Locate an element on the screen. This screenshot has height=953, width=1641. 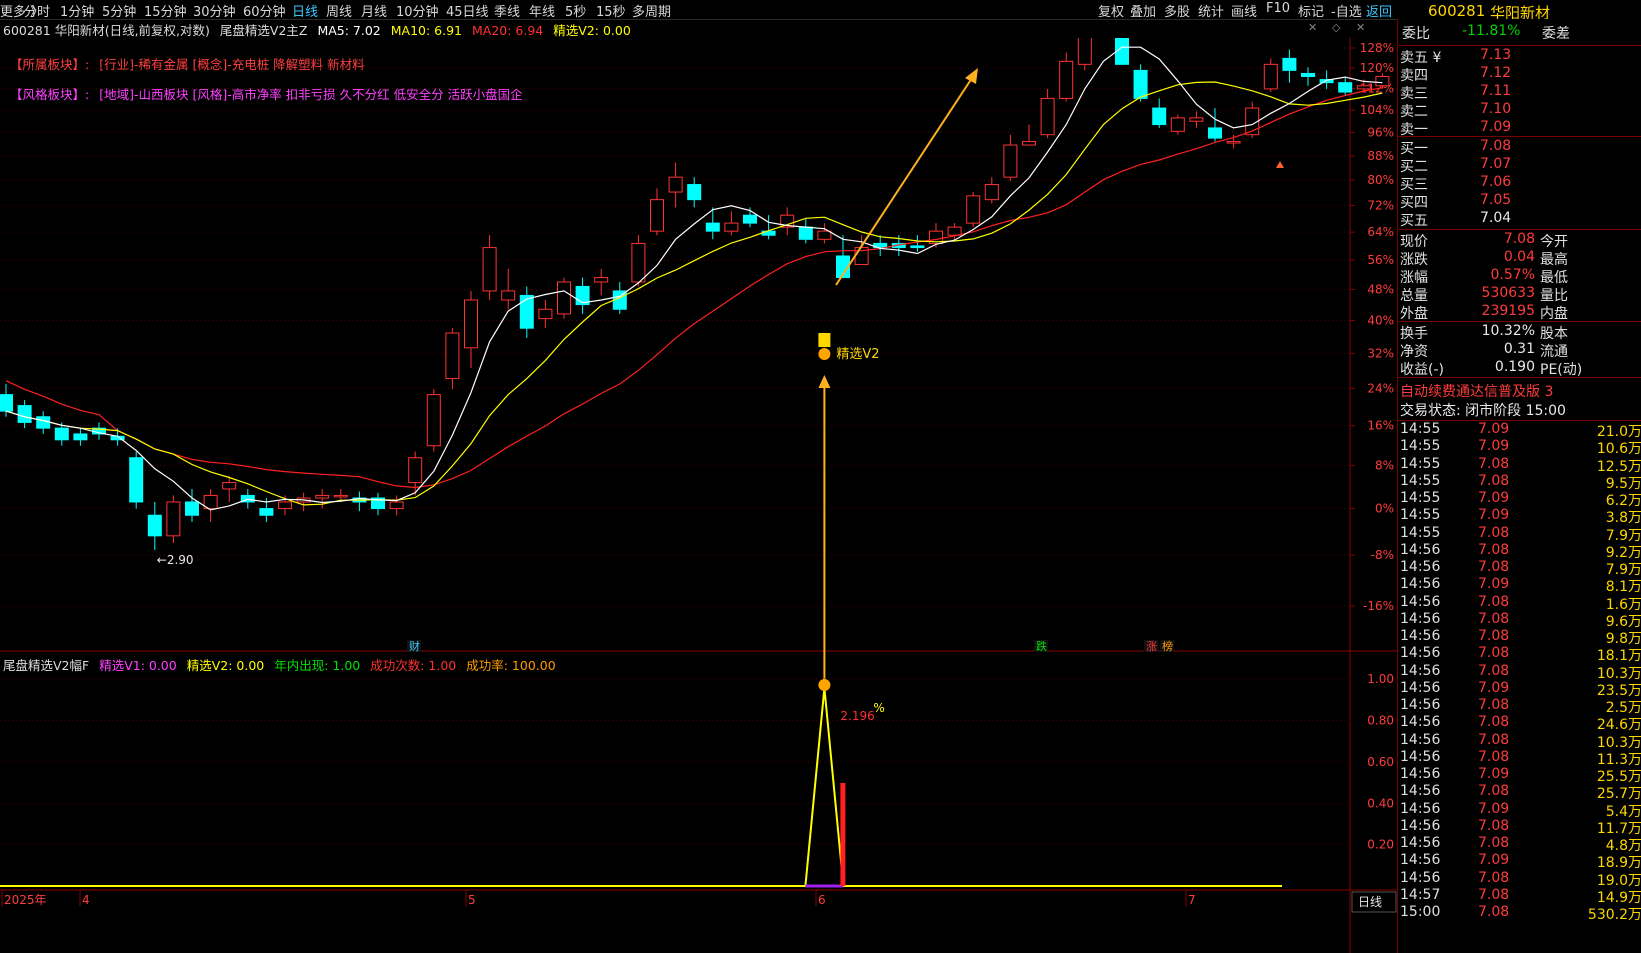
ask-row: 卖一 7.09 is located at coordinates (1455, 128).